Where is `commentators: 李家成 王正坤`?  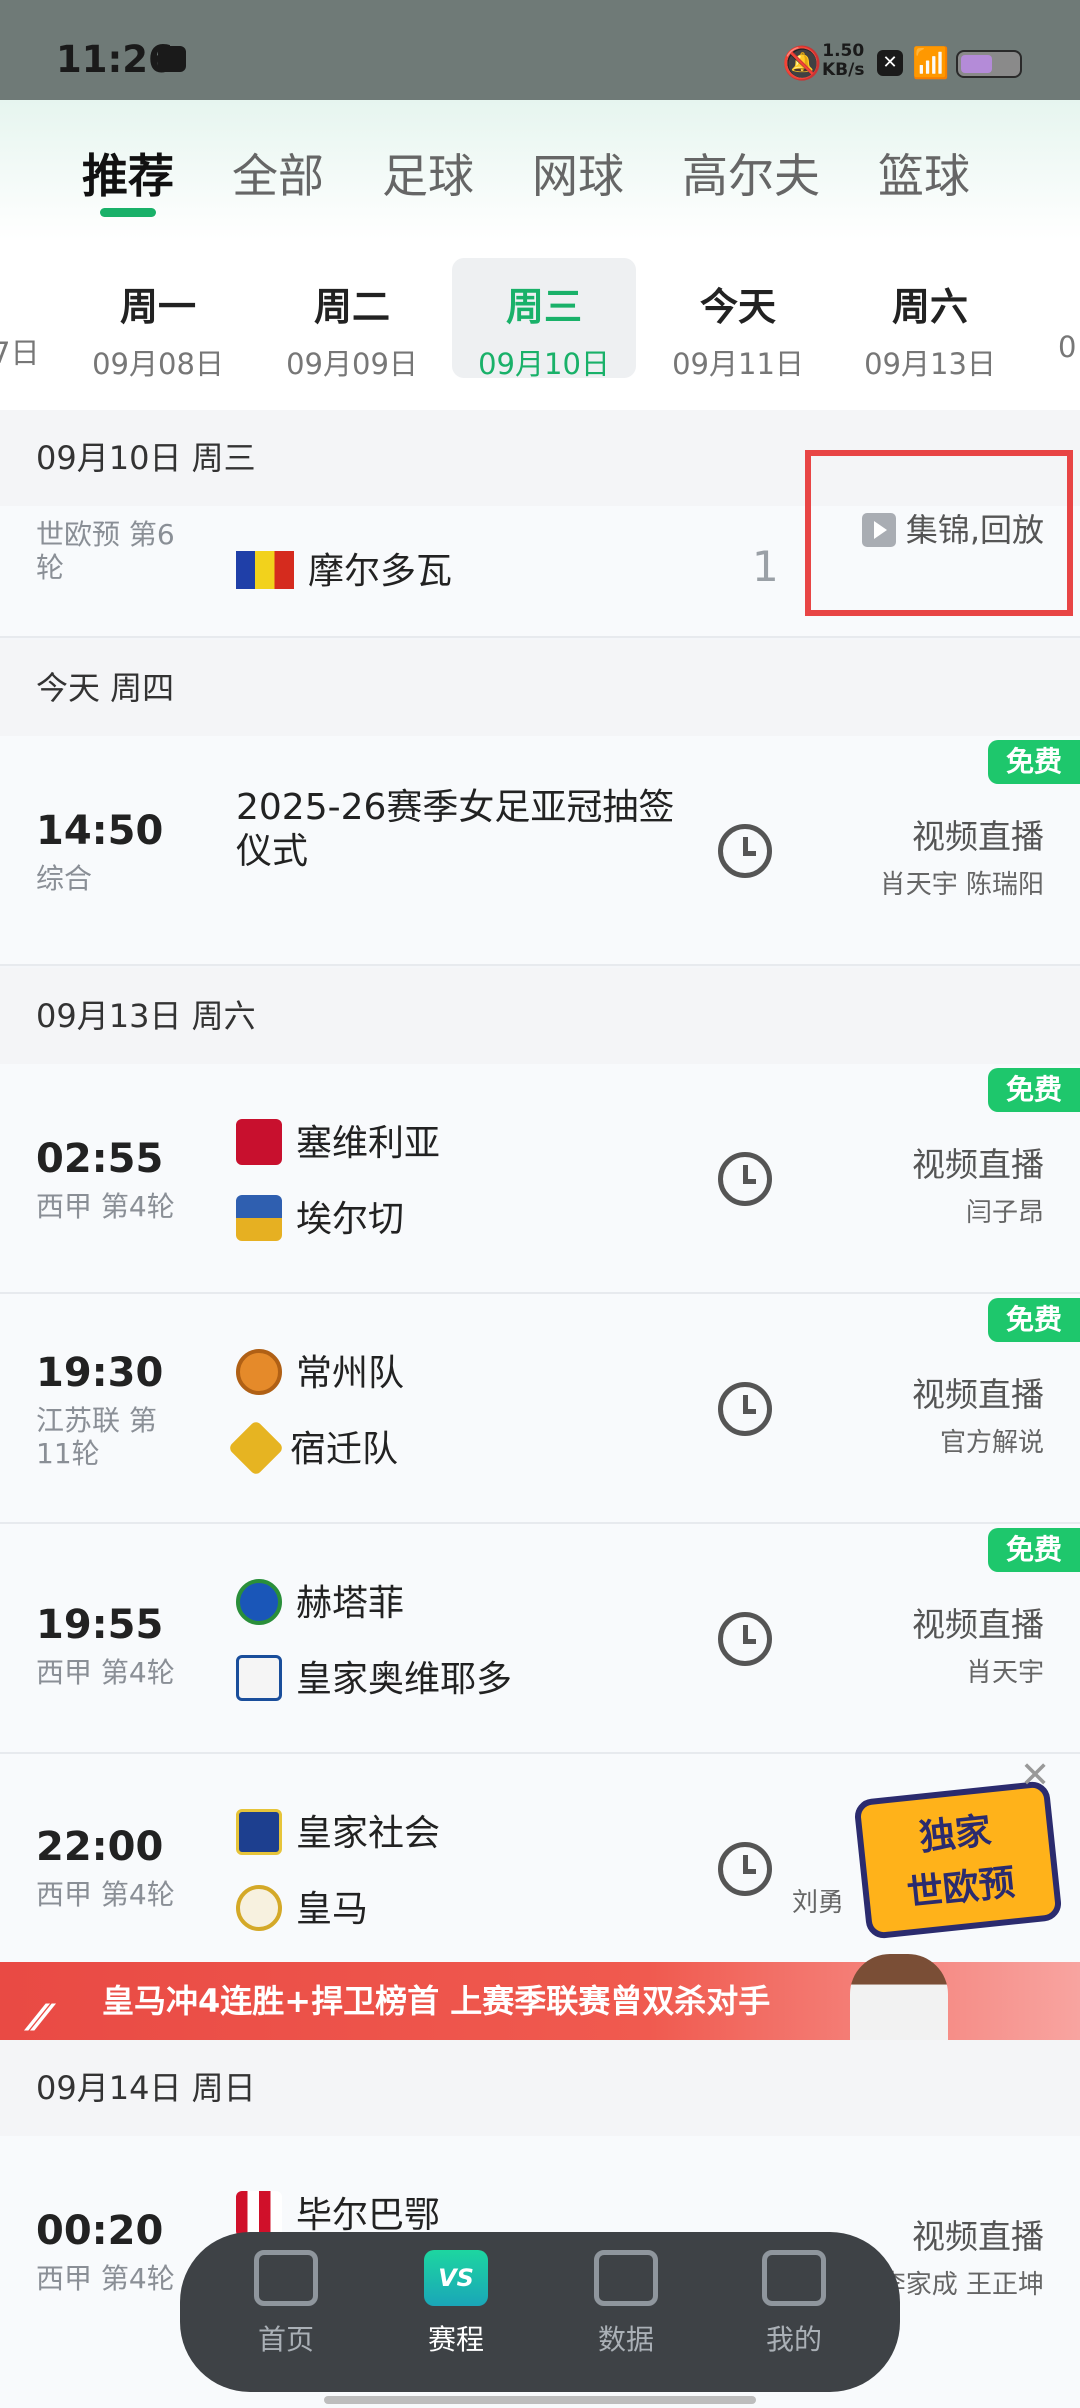
commentators: 李家成 王正坤 is located at coordinates (961, 2285).